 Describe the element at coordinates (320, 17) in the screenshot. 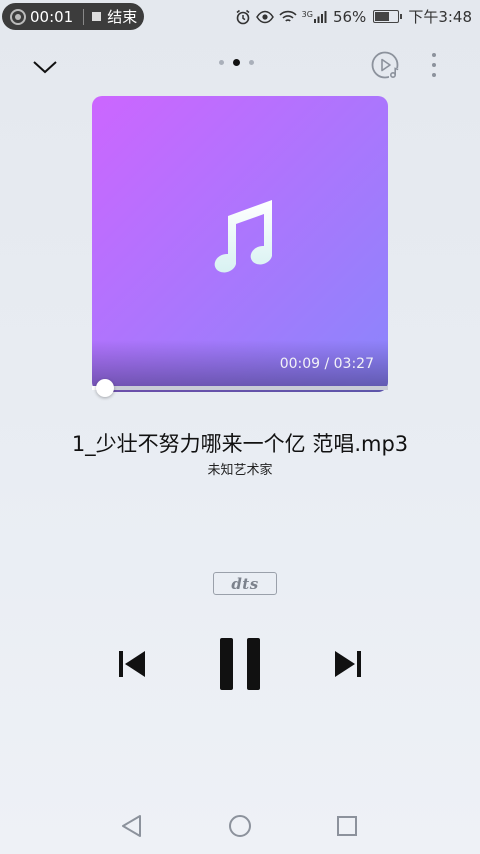

I see `signal-bars-icon` at that location.